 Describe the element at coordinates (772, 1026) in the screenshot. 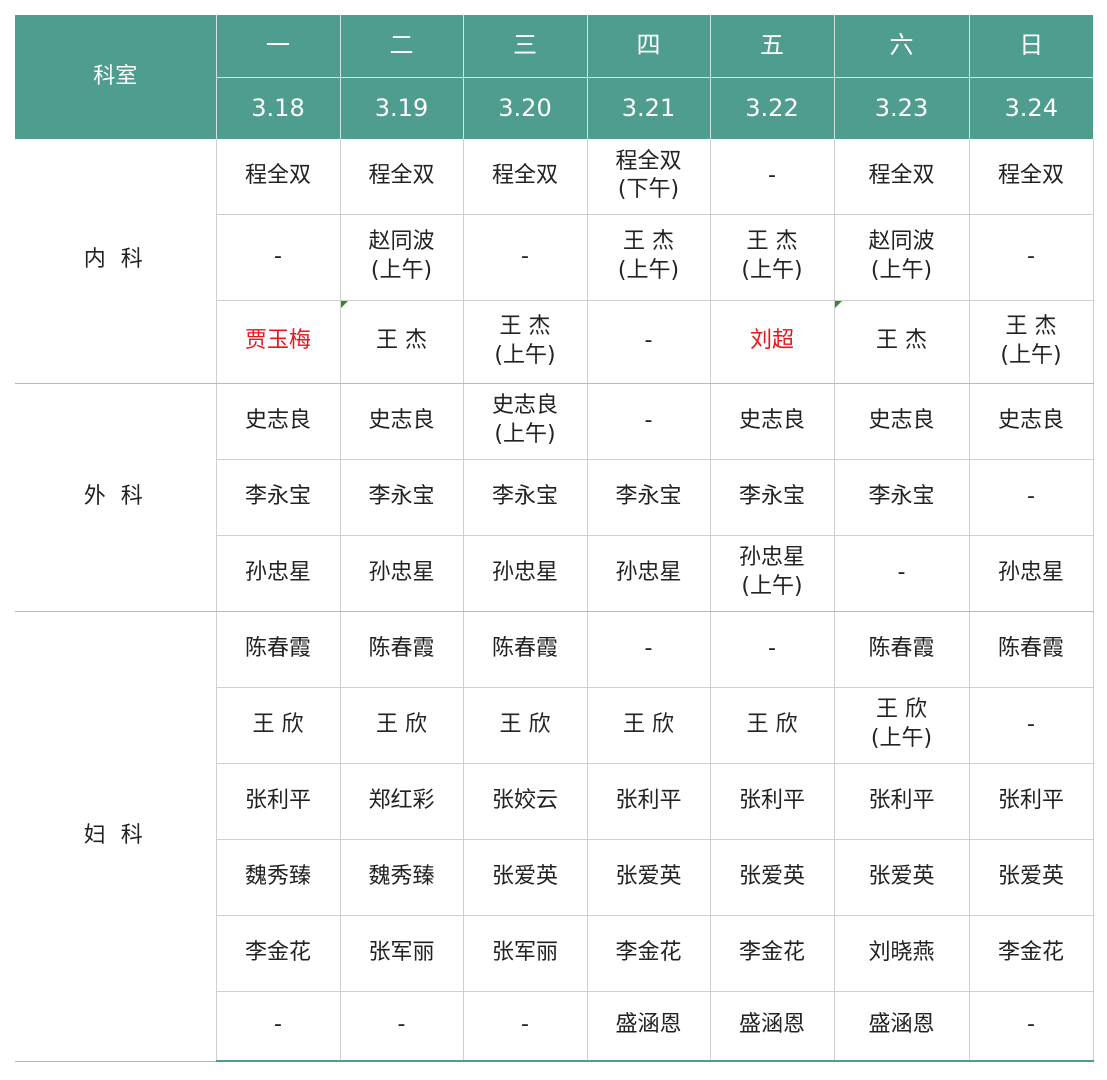

I see `schedule-cell: 盛涵恩` at that location.